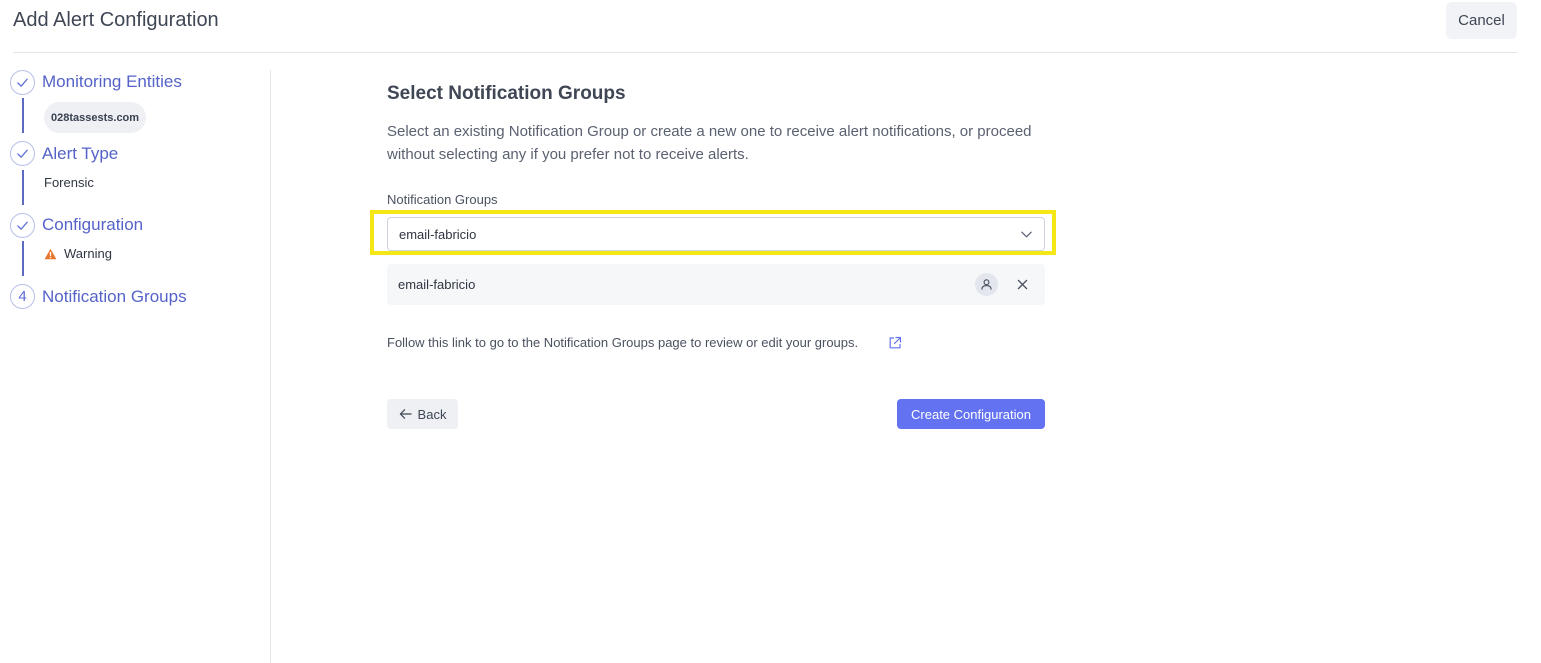 The width and height of the screenshot is (1541, 663). I want to click on external-link-icon, so click(895, 345).